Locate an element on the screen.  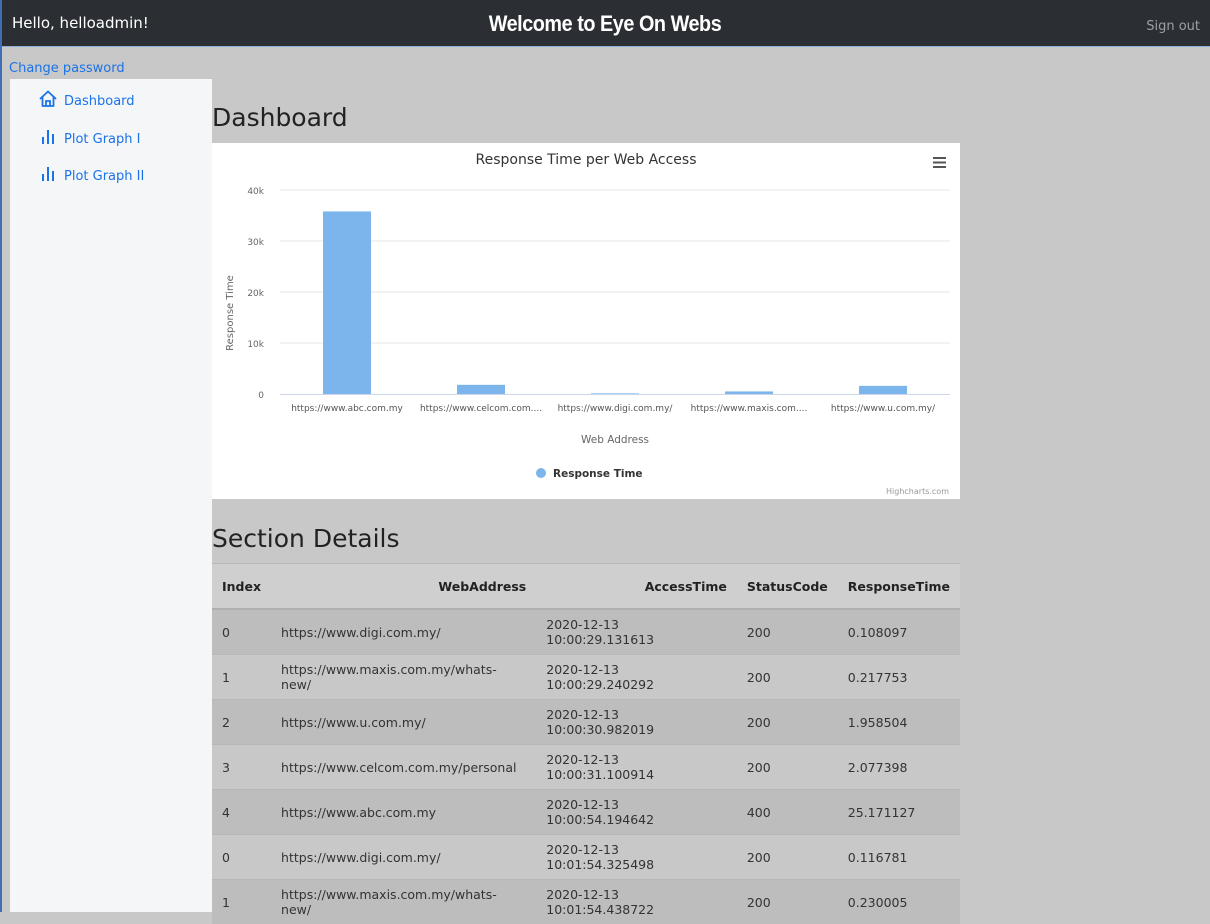
y-tick-label: 30k is located at coordinates (255, 243).